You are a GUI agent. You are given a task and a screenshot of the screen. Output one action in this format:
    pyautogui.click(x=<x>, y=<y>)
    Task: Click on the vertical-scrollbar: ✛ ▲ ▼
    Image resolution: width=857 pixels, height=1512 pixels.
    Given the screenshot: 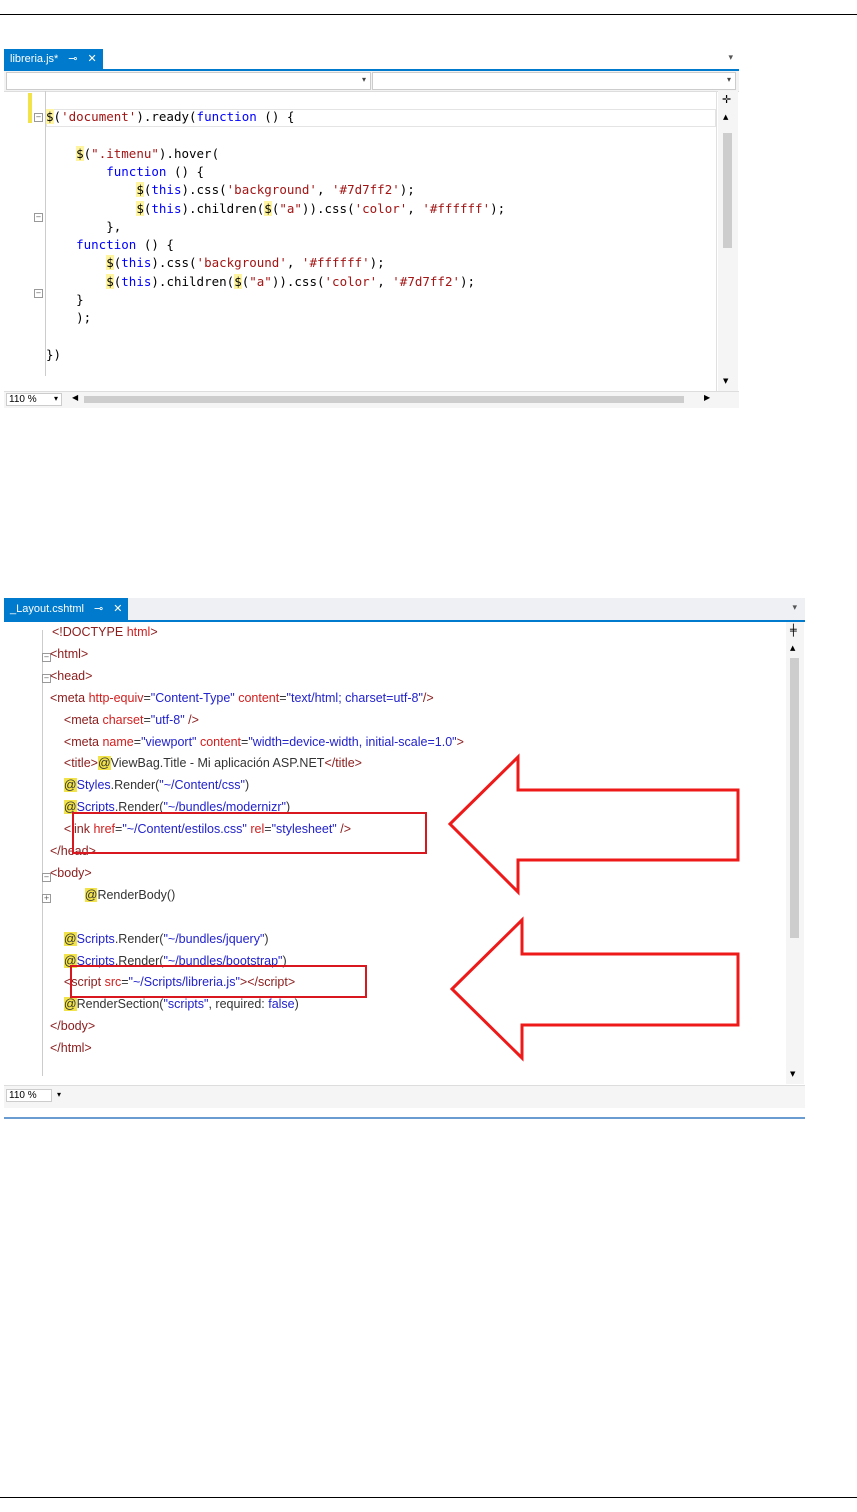 What is the action you would take?
    pyautogui.click(x=728, y=241)
    